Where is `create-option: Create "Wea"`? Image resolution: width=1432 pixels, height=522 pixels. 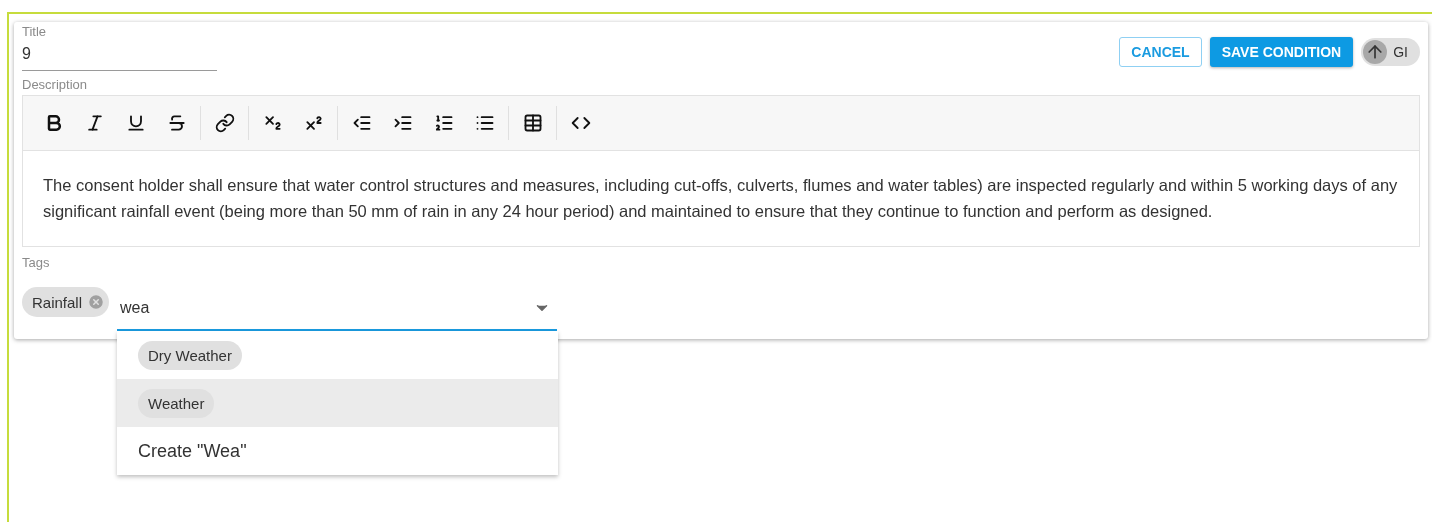 create-option: Create "Wea" is located at coordinates (338, 451).